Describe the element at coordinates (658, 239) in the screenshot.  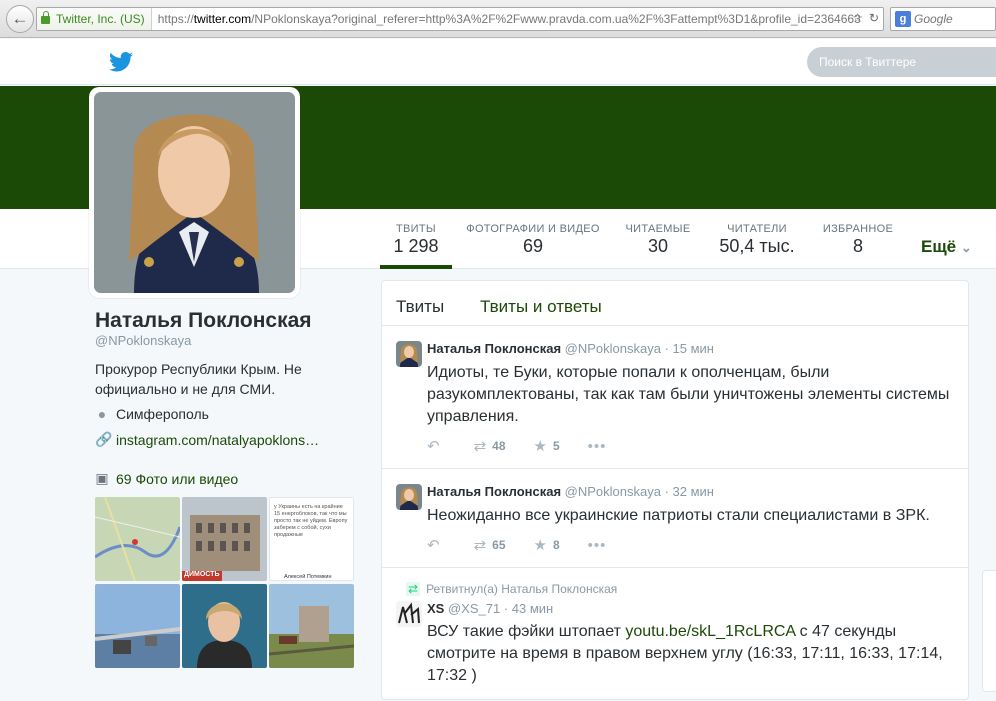
I see `stat-following: ЧИТАЕМЫЕ 30` at that location.